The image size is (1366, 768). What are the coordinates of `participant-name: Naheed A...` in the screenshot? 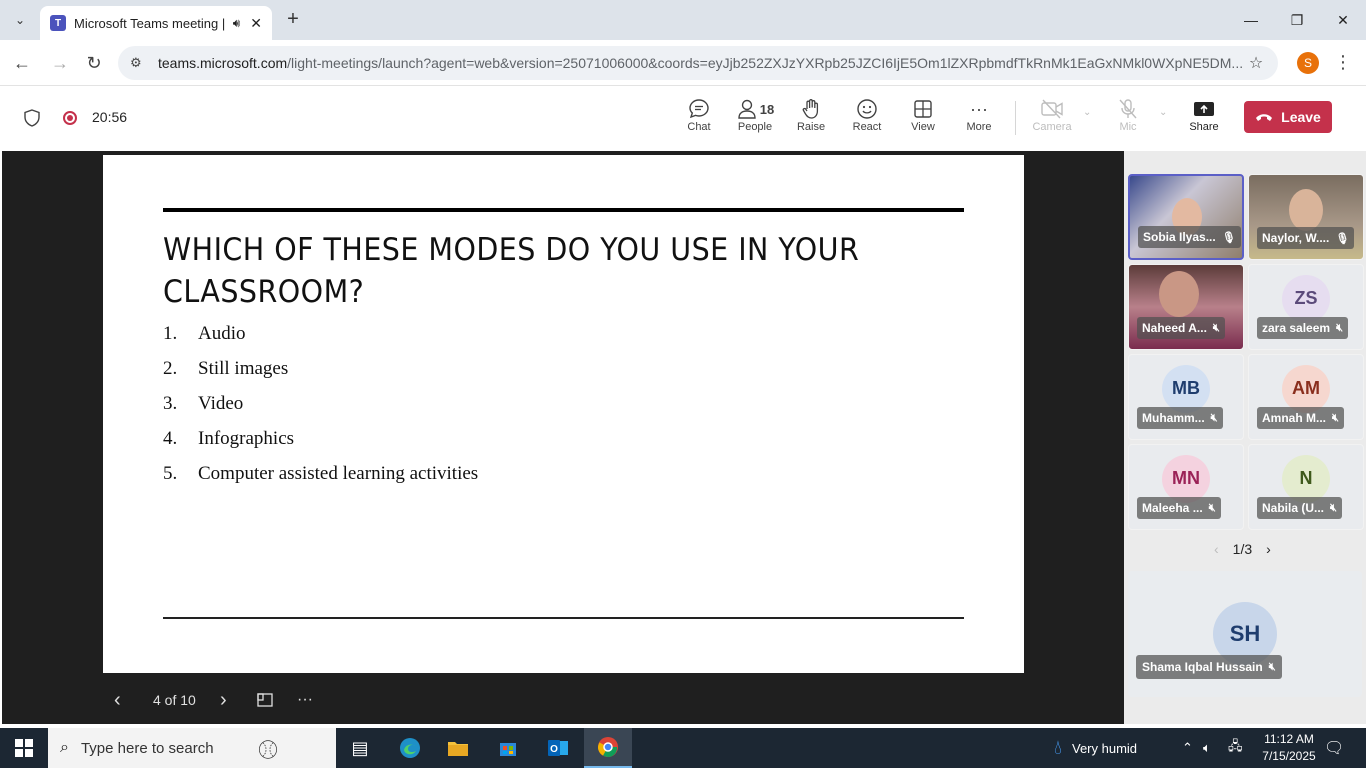 It's located at (1174, 328).